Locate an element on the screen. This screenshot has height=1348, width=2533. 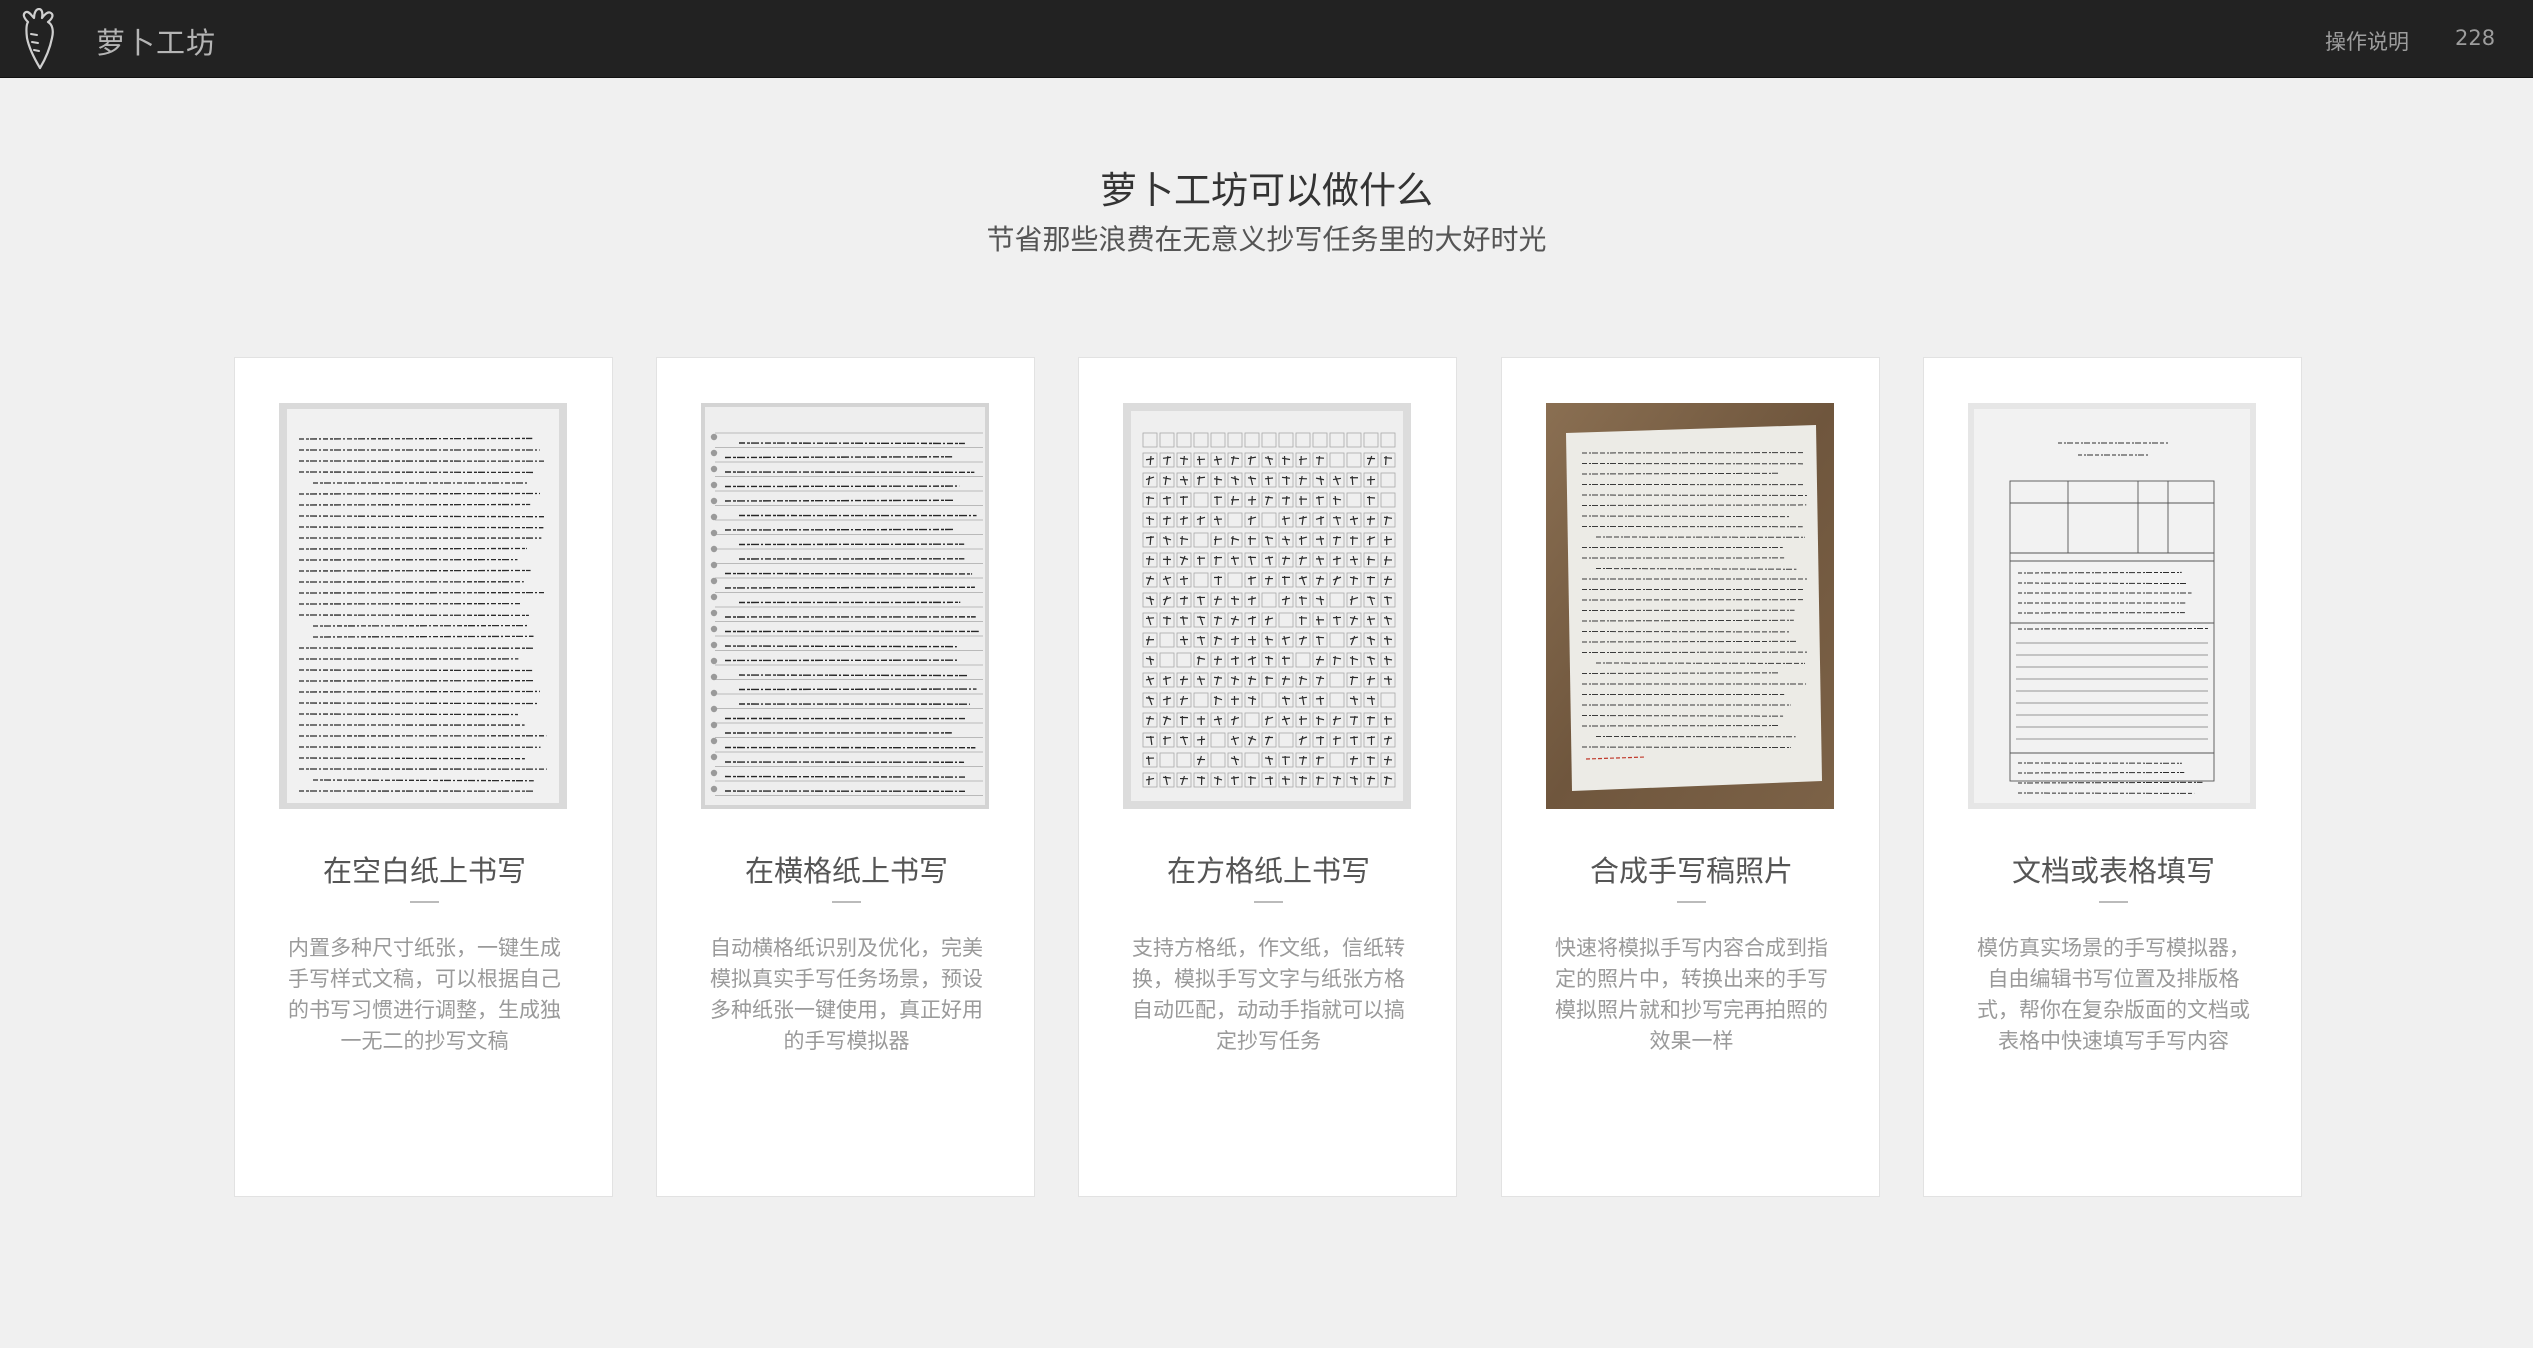
brand-name: 萝卜工坊 is located at coordinates (156, 41).